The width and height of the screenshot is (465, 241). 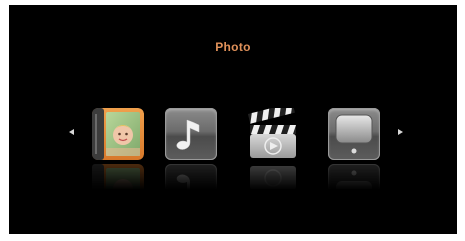 I want to click on music-reflection, so click(x=191, y=177).